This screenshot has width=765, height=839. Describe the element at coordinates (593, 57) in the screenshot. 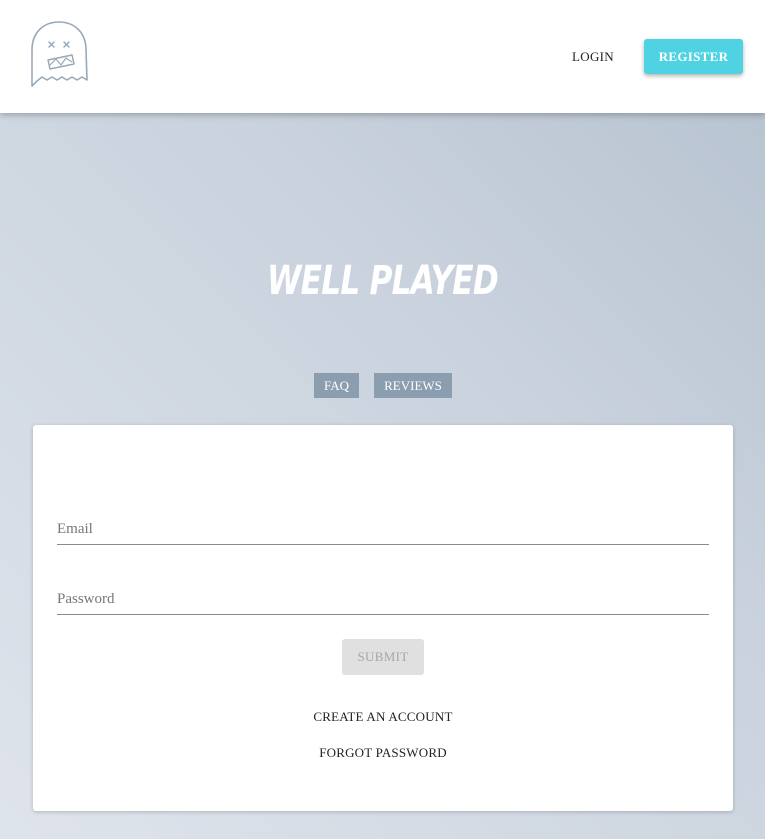

I see `nav-login-link: LOGIN` at that location.